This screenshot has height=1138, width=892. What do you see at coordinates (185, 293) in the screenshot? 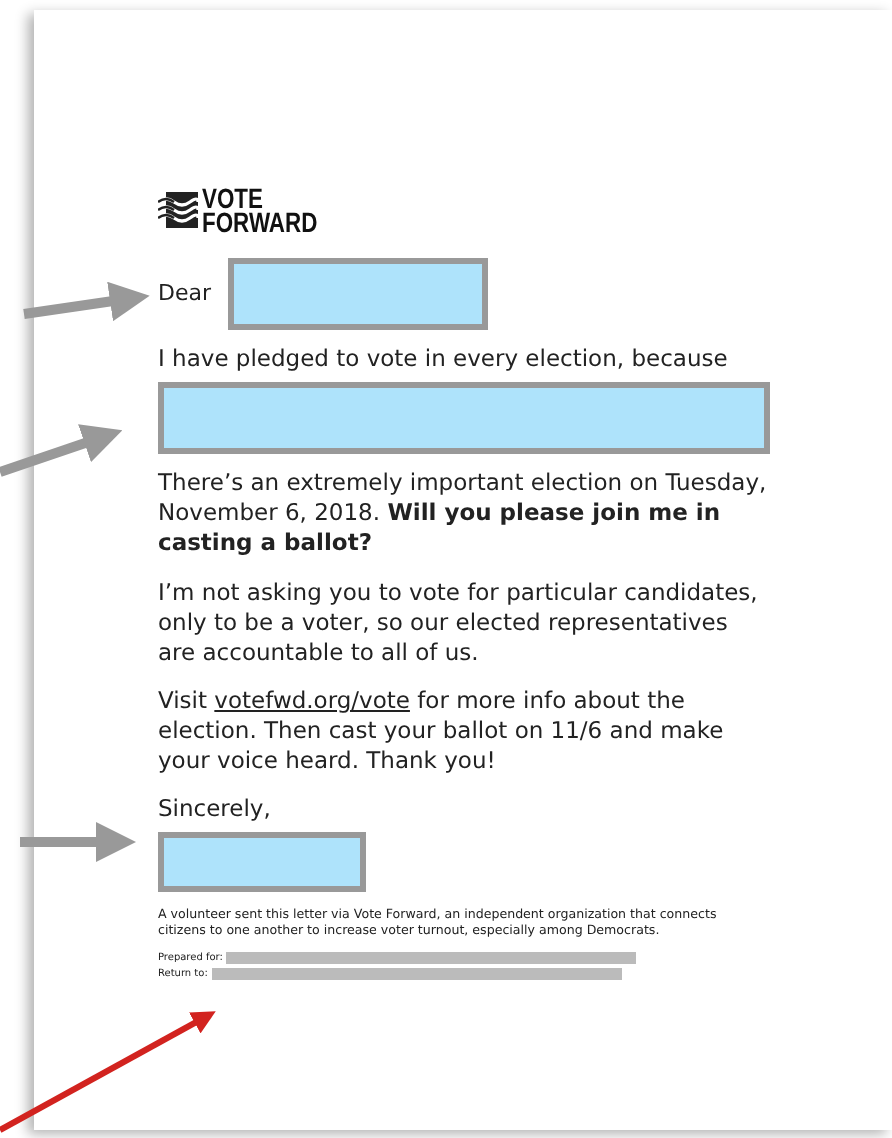
I see `salutation: Dear` at bounding box center [185, 293].